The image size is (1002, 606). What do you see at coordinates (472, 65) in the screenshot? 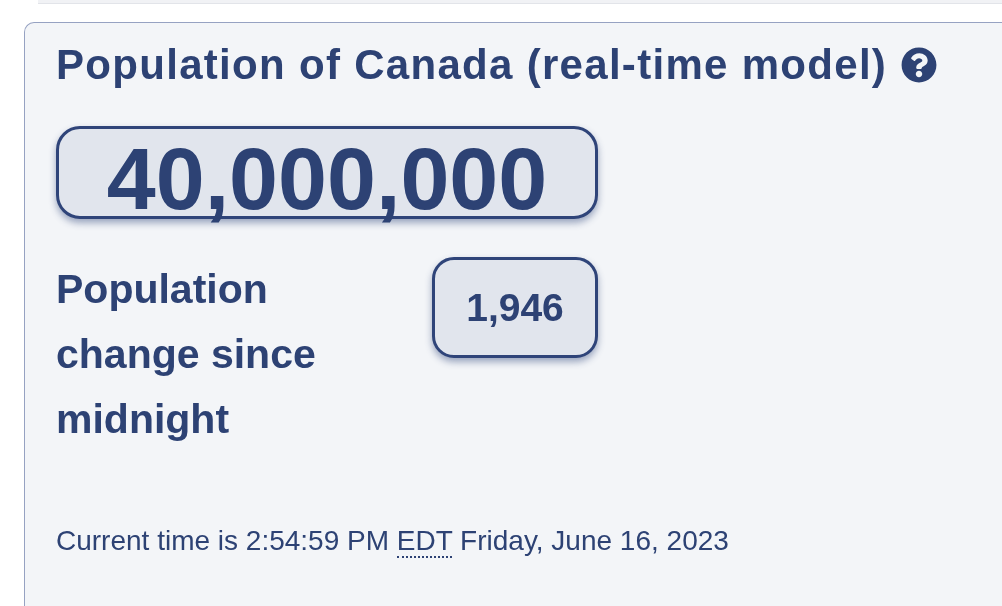
I see `card-title: Population of Canada (real-time model)` at bounding box center [472, 65].